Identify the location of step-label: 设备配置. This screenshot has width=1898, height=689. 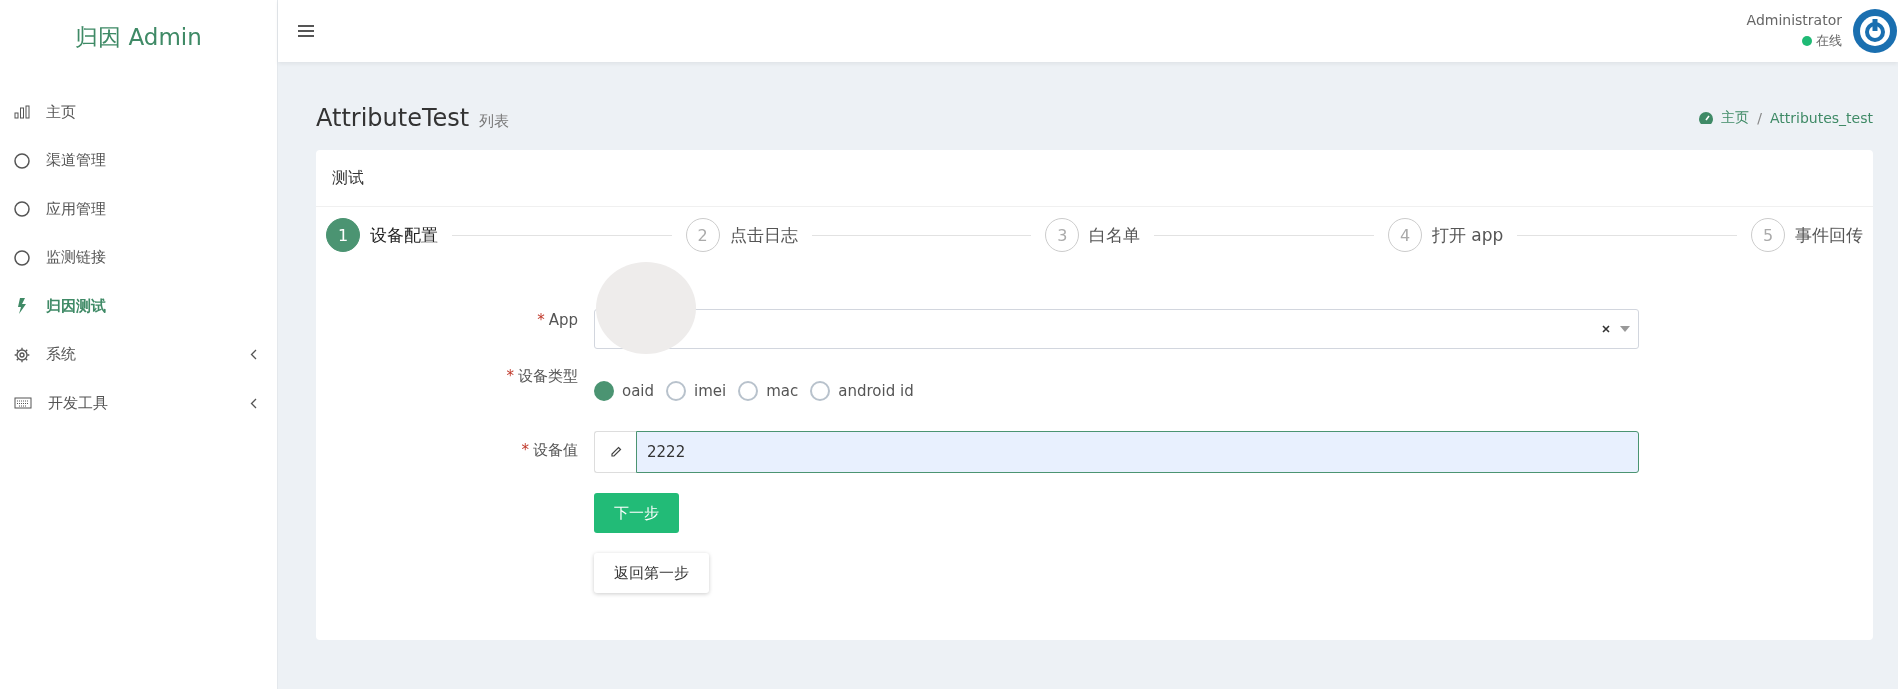
(404, 235).